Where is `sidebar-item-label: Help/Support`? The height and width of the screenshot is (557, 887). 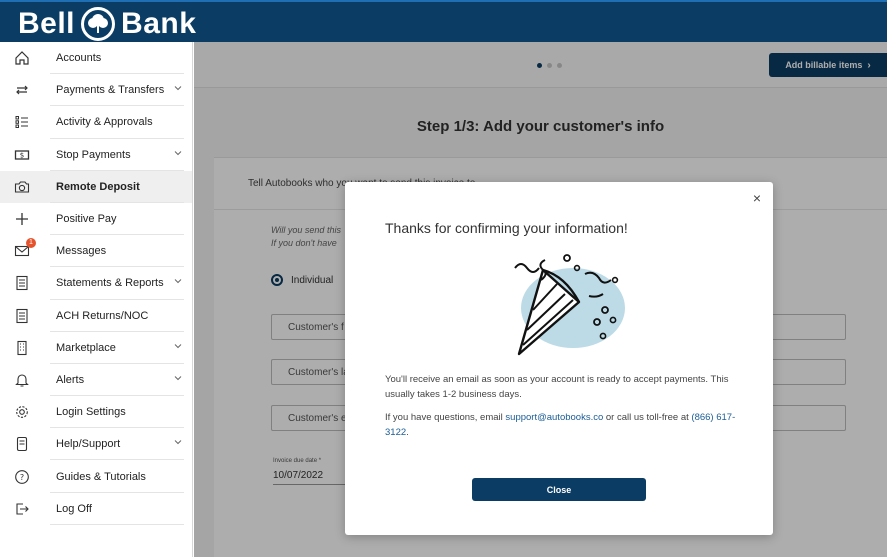 sidebar-item-label: Help/Support is located at coordinates (88, 444).